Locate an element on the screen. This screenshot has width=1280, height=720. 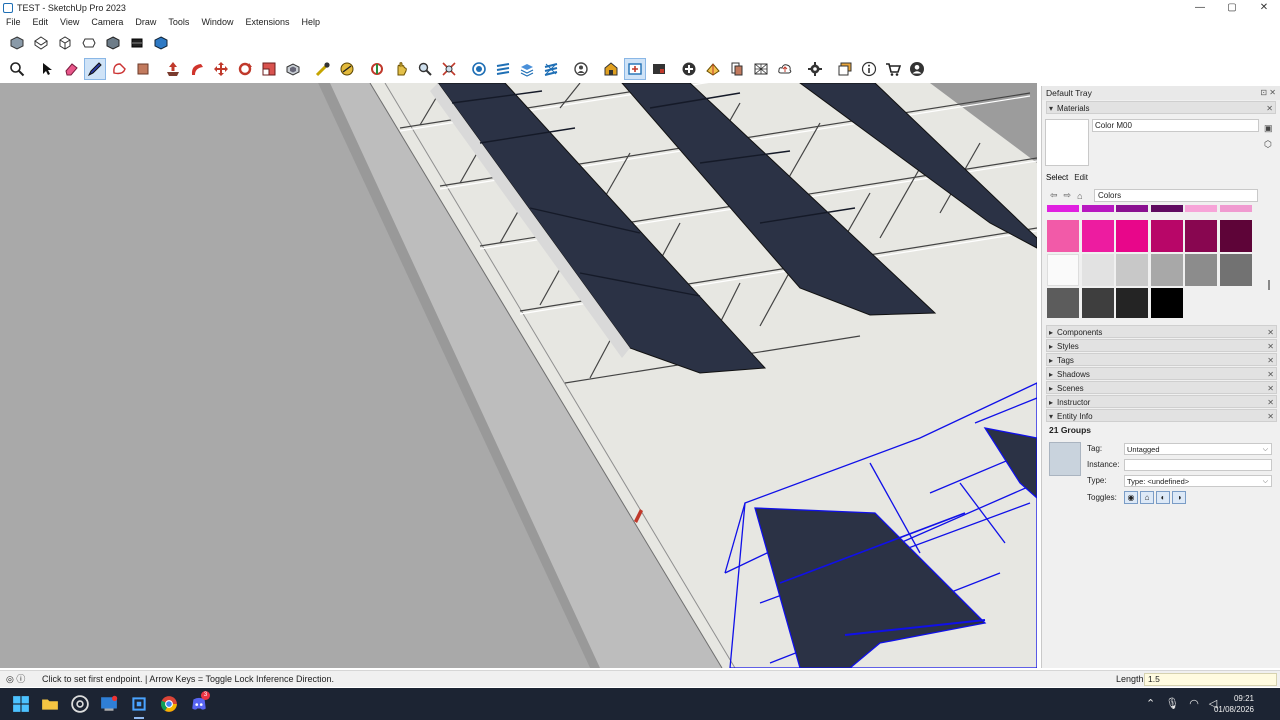
scale-icon is located at coordinates (269, 69).